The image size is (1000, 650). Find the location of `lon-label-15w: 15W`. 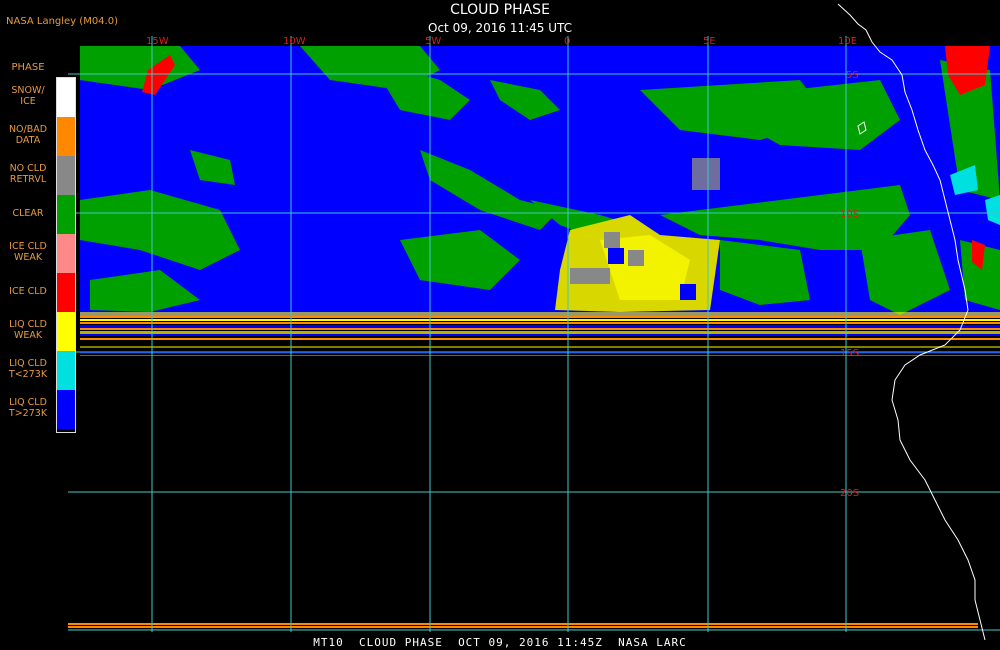

lon-label-15w: 15W is located at coordinates (157, 41).